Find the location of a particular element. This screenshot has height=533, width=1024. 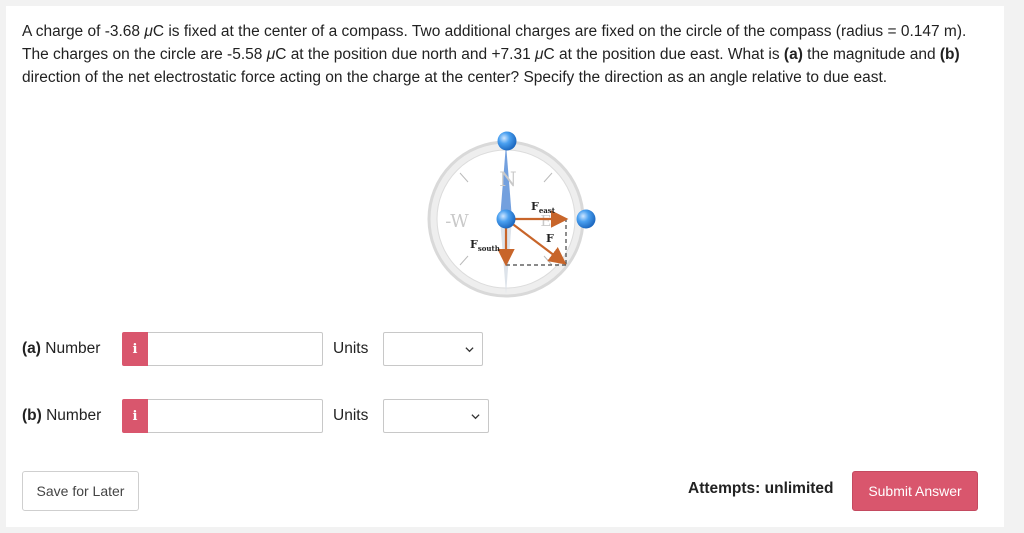

north-charge is located at coordinates (507, 141).